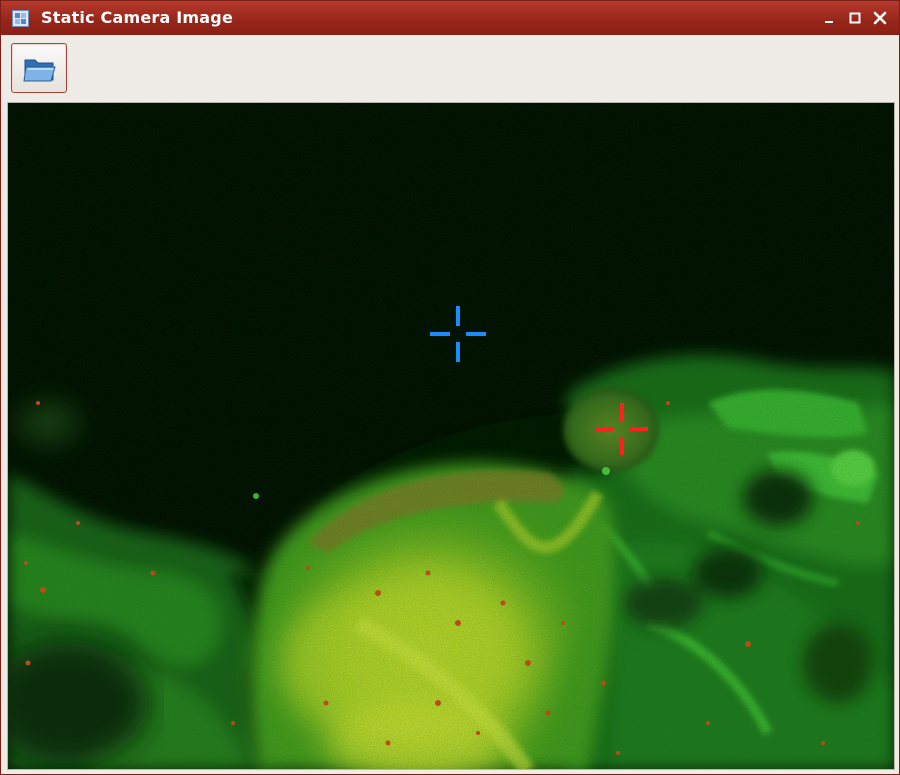 Image resolution: width=900 pixels, height=775 pixels. Describe the element at coordinates (622, 429) in the screenshot. I see `red-crosshair` at that location.